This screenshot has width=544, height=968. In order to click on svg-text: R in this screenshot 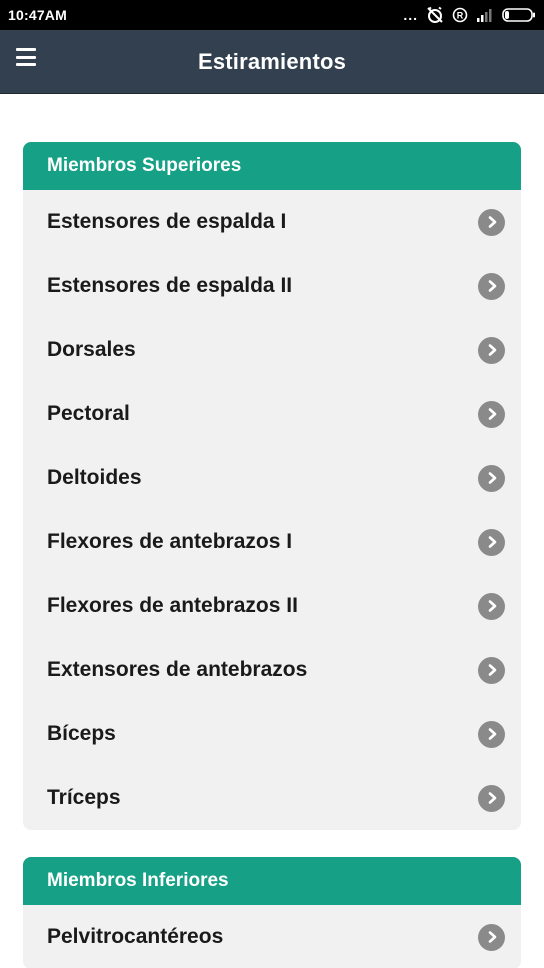, I will do `click(460, 16)`.